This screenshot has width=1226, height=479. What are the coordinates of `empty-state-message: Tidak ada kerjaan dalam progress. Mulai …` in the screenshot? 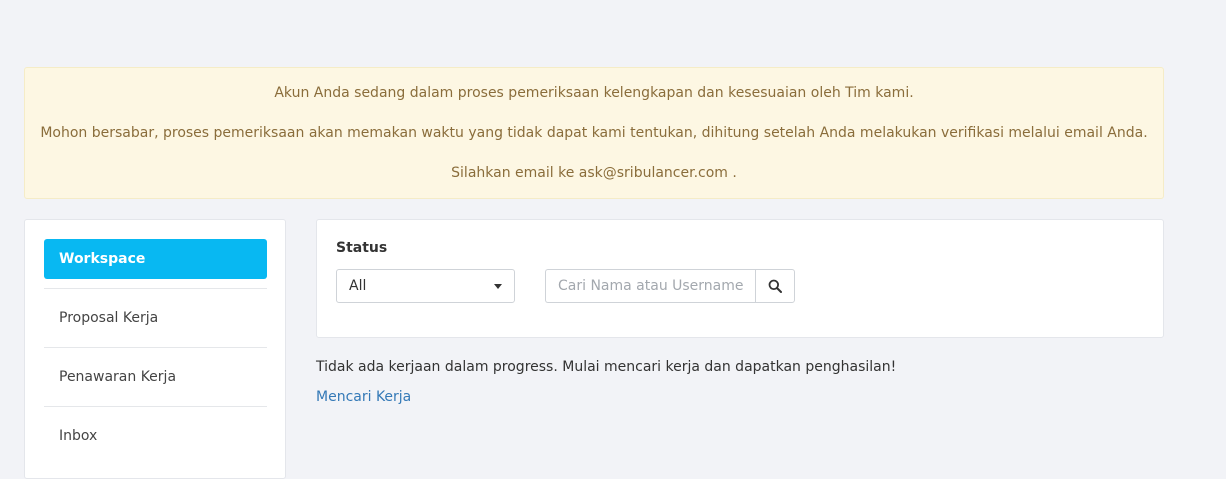 It's located at (606, 367).